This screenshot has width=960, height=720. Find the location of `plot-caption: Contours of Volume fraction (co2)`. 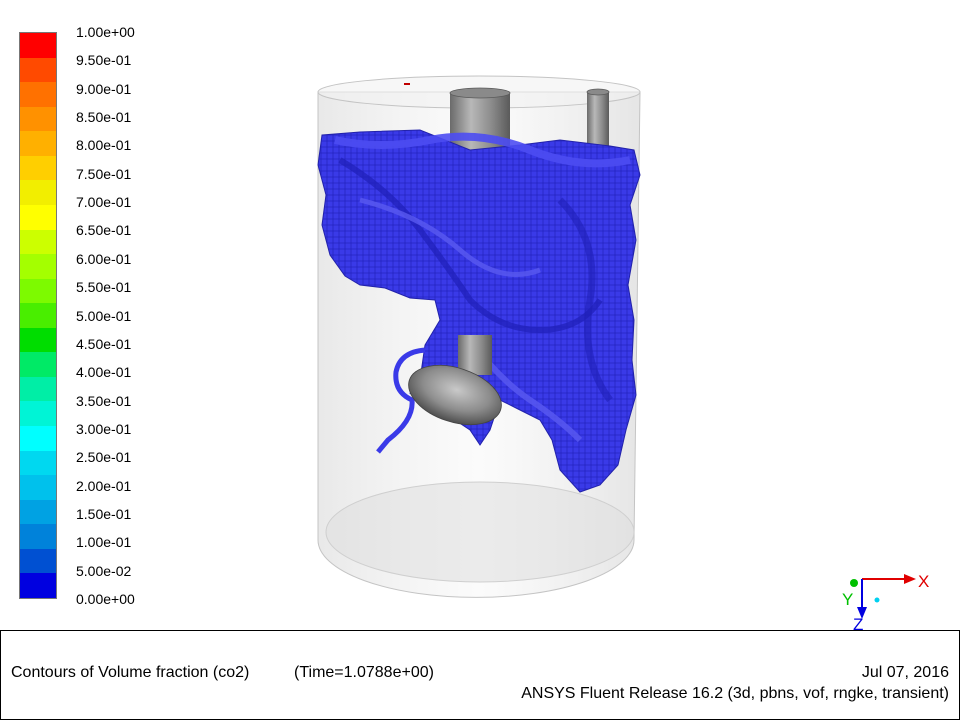

plot-caption: Contours of Volume fraction (co2) is located at coordinates (130, 672).